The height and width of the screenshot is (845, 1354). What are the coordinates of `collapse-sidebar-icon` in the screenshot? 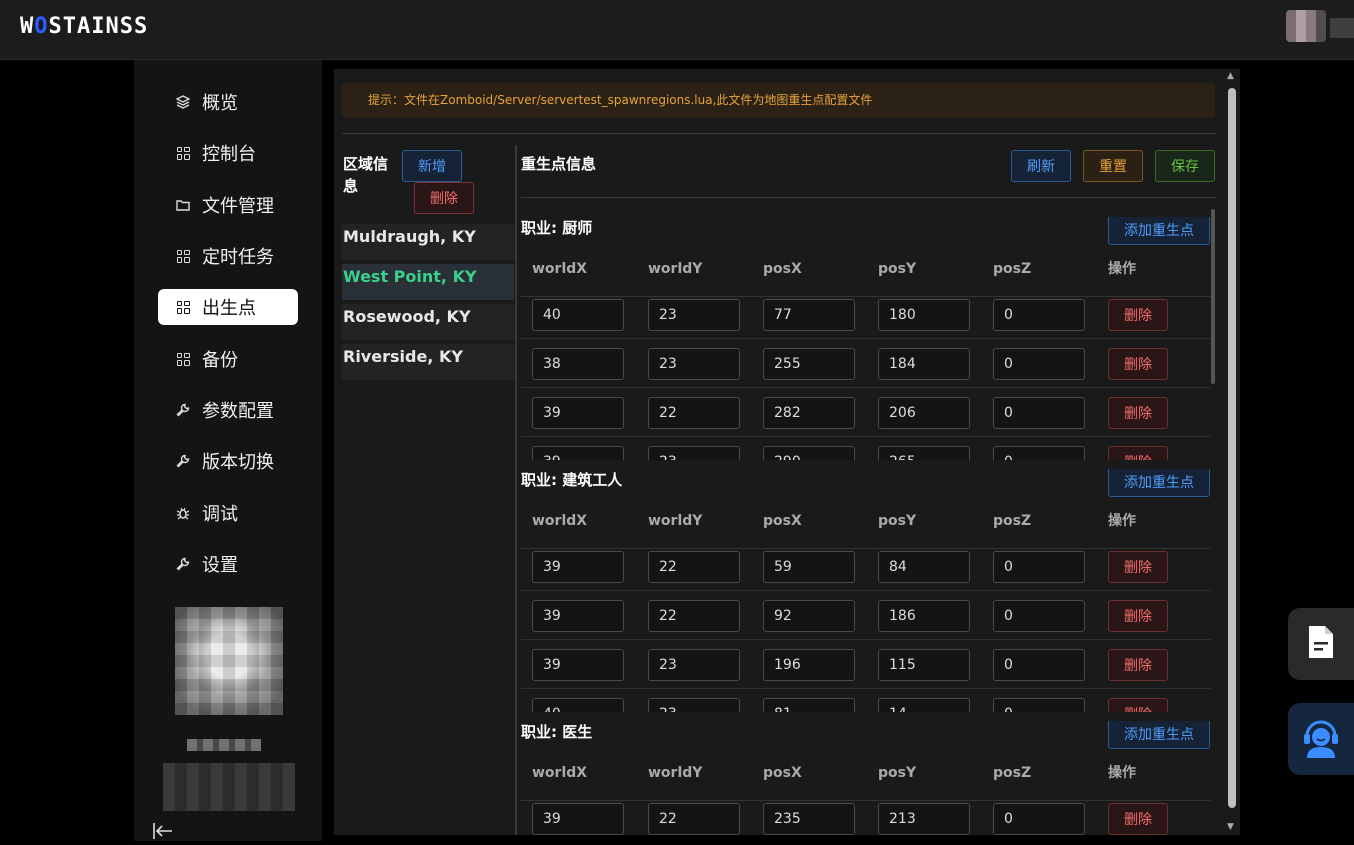 It's located at (163, 833).